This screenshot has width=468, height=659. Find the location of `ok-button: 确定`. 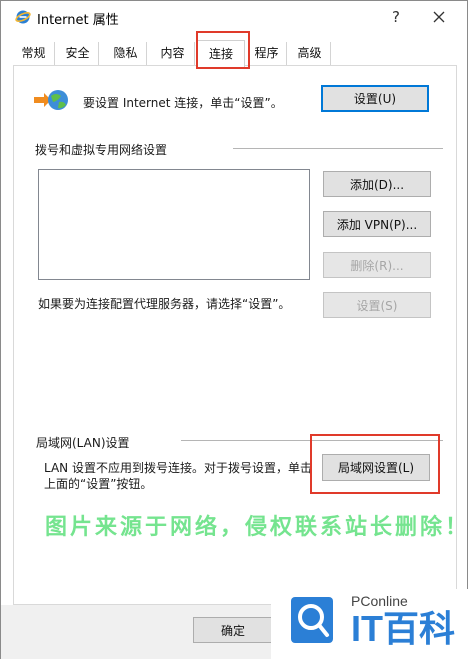

ok-button: 确定 is located at coordinates (233, 630).